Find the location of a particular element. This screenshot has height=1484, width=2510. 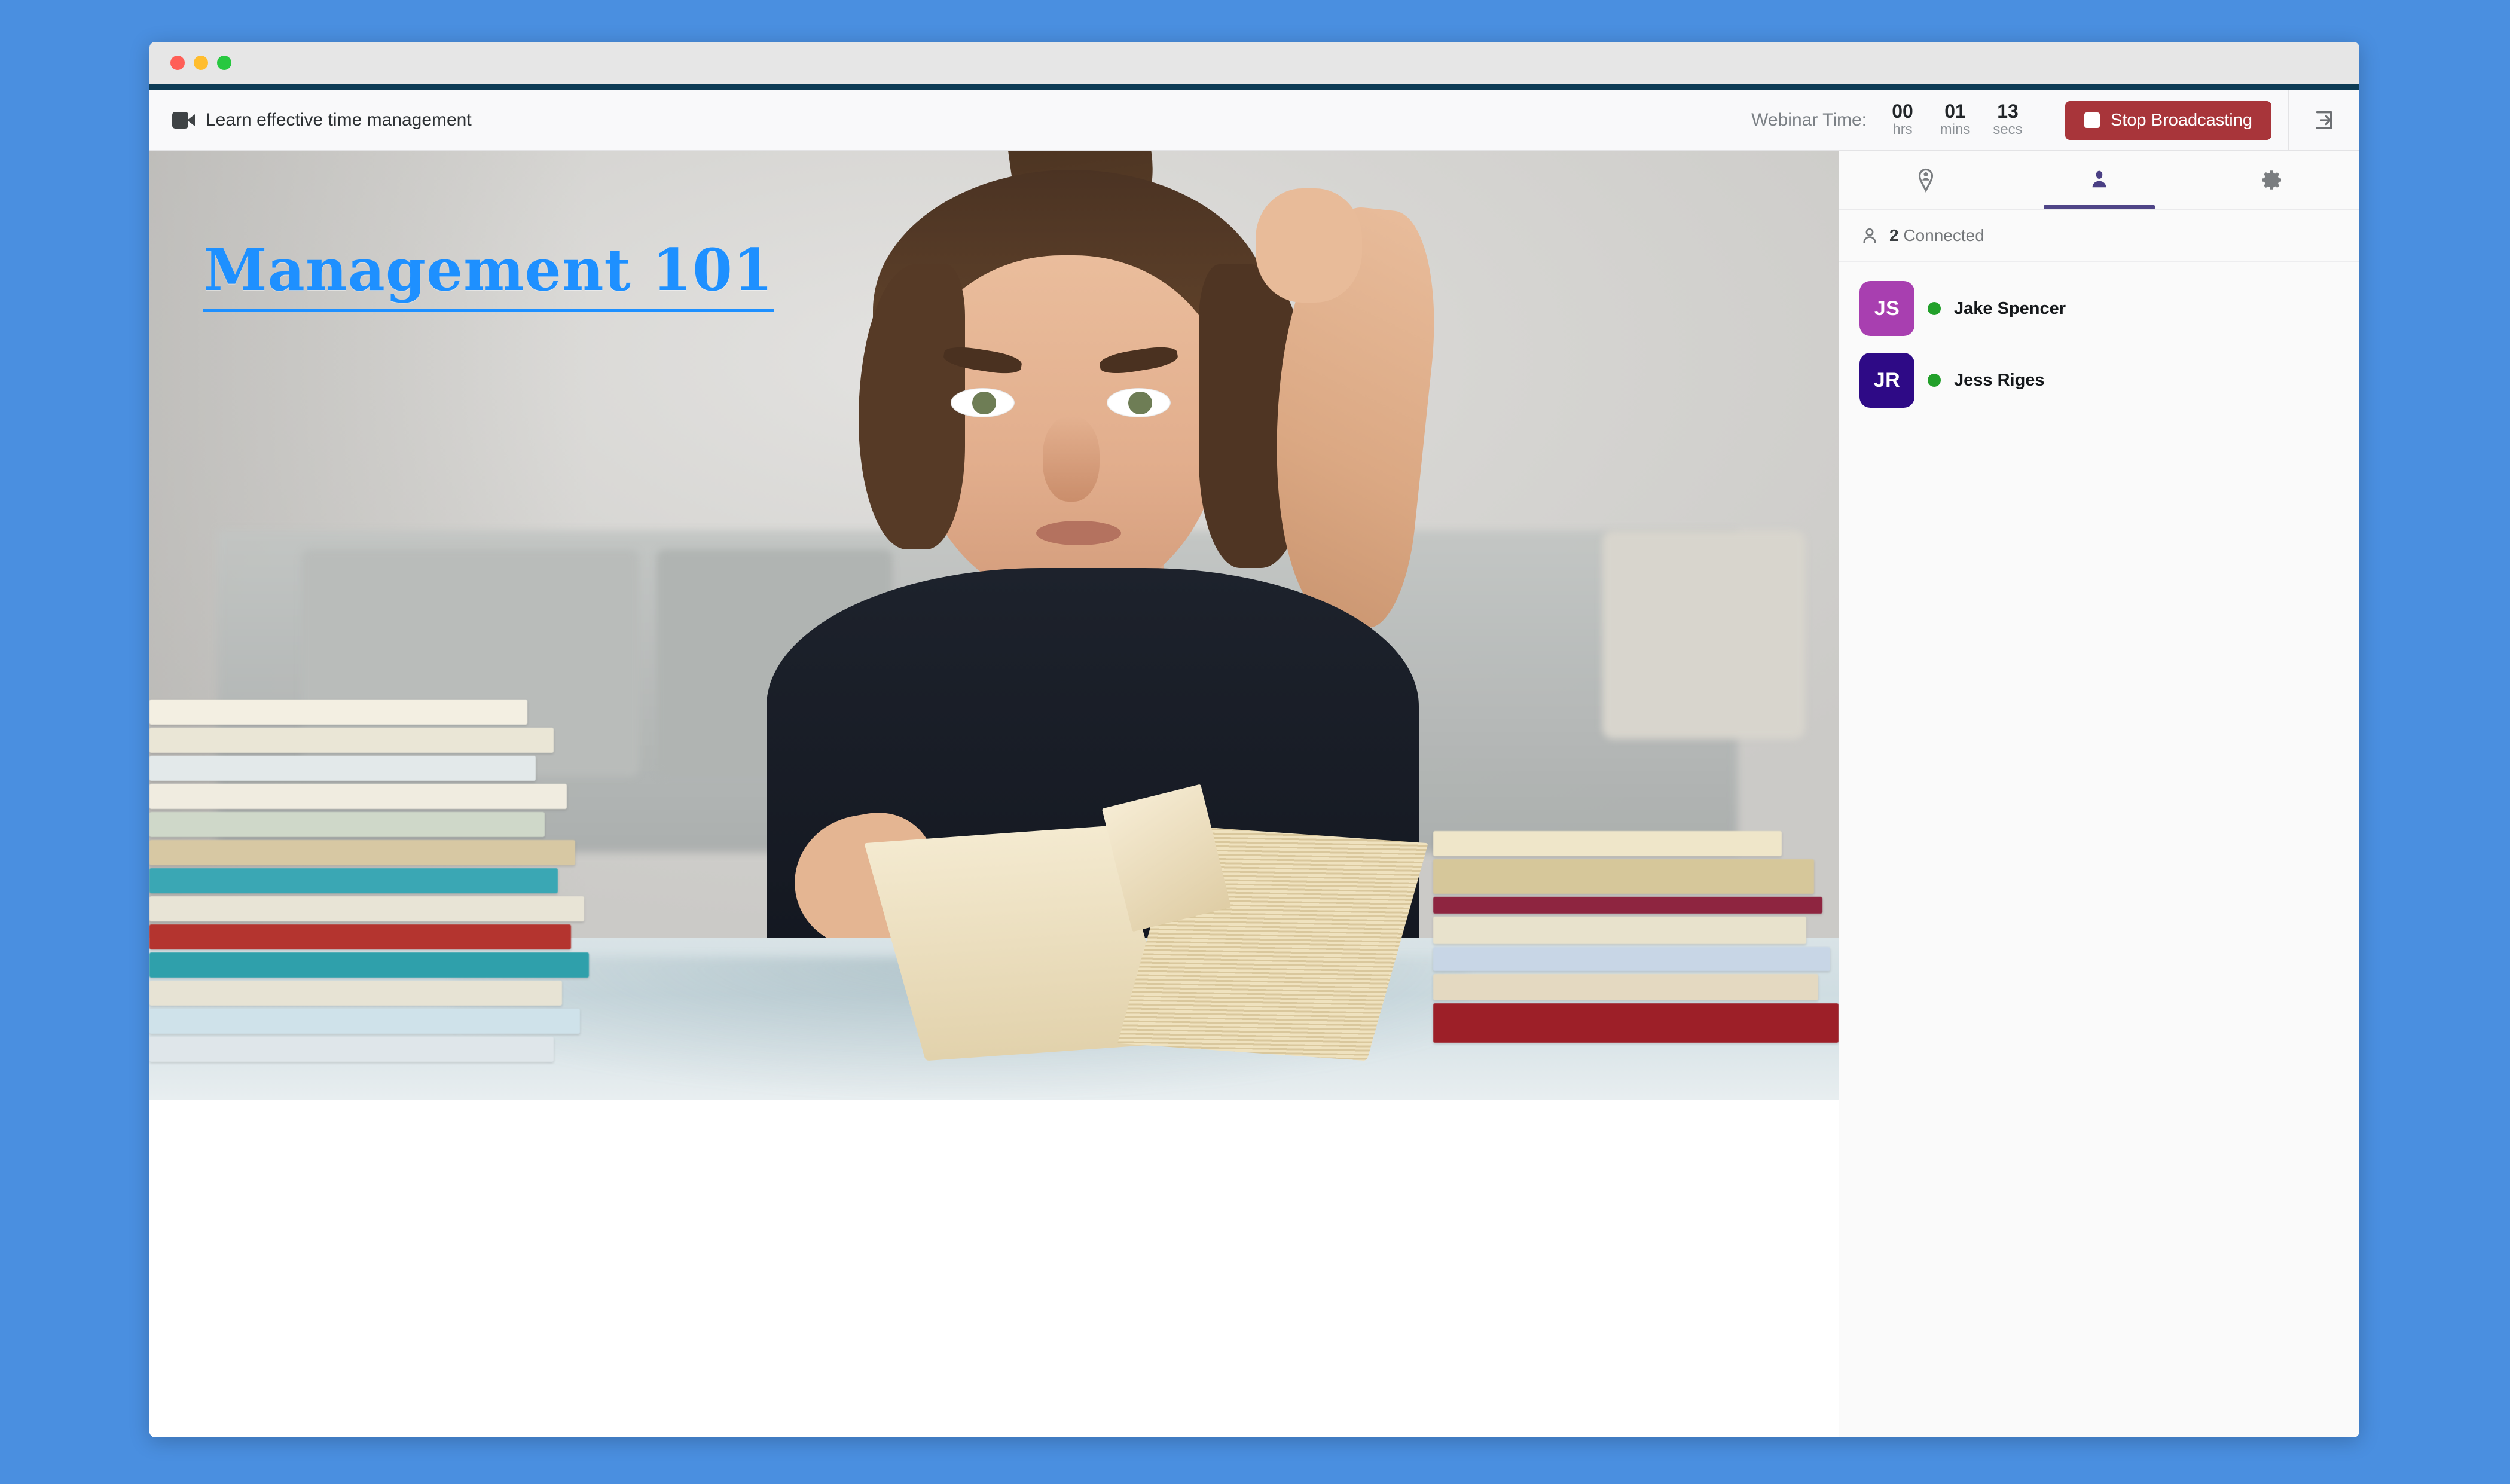

minimize-button is located at coordinates (201, 63).